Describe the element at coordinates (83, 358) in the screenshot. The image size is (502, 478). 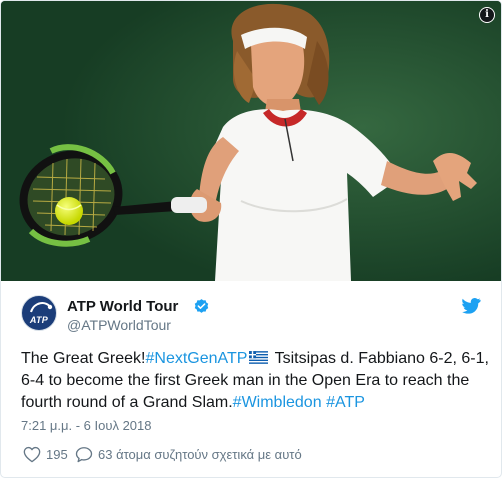
I see `tweet-intro: The Great Greek!` at that location.